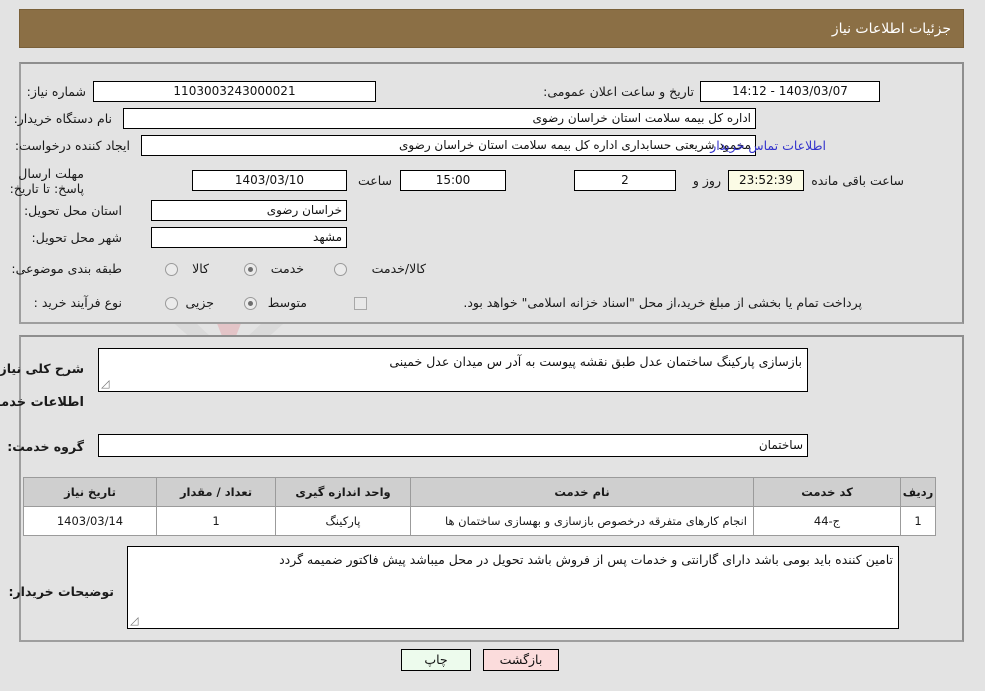  What do you see at coordinates (251, 269) in the screenshot?
I see `radio-classification-khedmat` at bounding box center [251, 269].